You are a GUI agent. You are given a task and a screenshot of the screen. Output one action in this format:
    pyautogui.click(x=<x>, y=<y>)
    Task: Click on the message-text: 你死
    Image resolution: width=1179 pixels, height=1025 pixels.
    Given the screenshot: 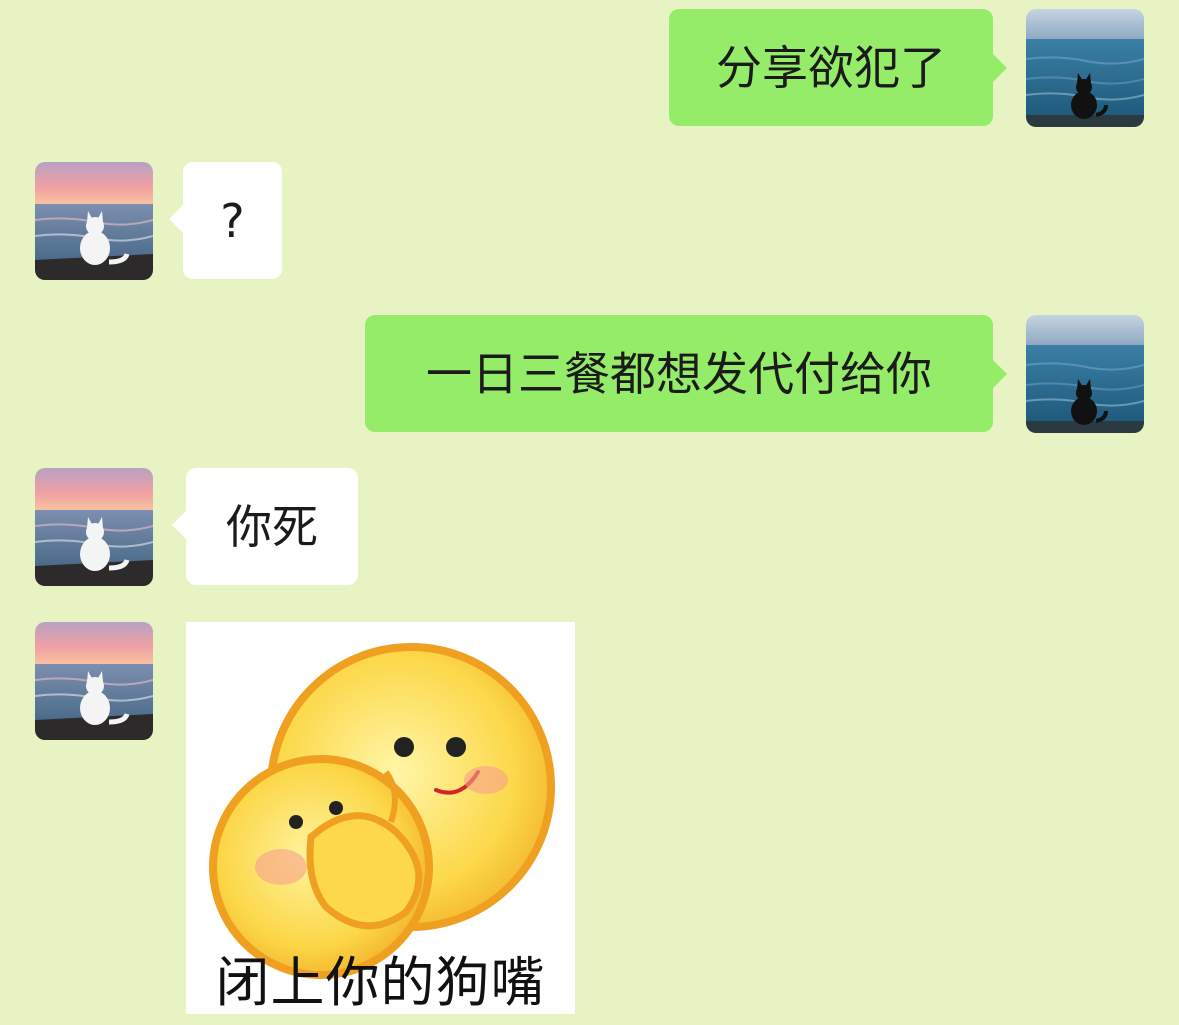 What is the action you would take?
    pyautogui.click(x=272, y=526)
    